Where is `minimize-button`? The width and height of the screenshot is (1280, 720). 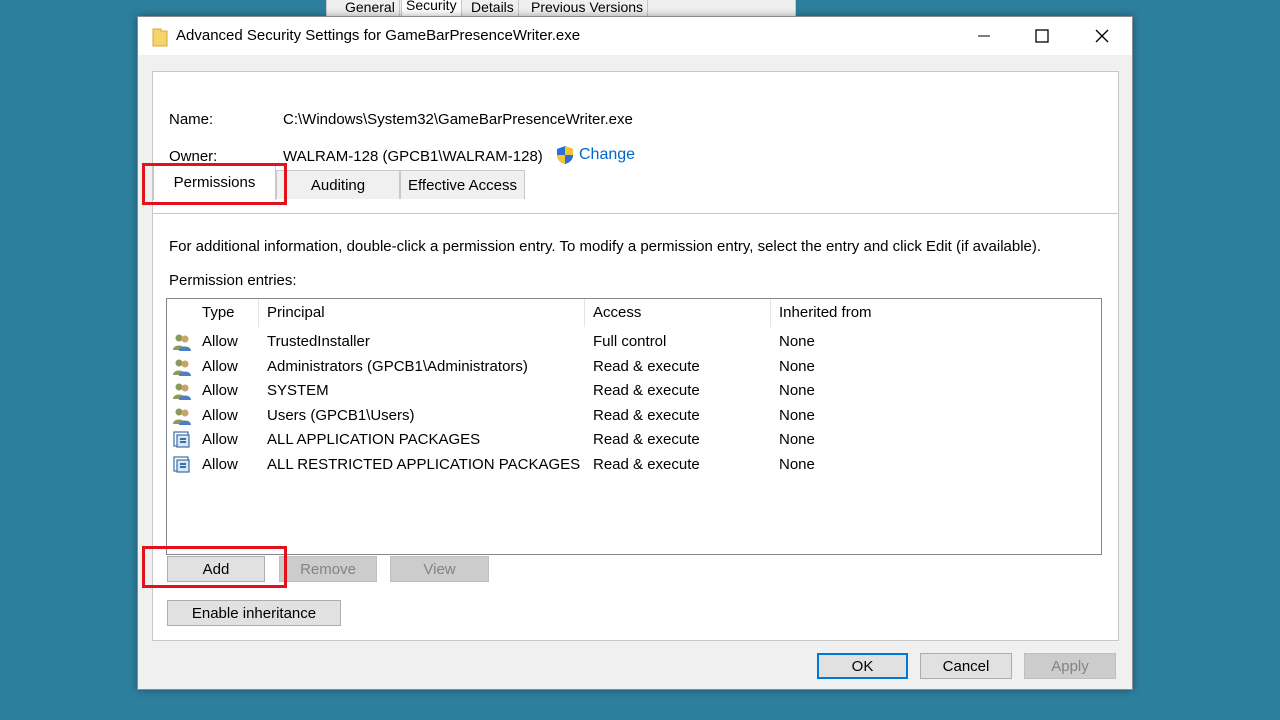
minimize-button is located at coordinates (984, 36).